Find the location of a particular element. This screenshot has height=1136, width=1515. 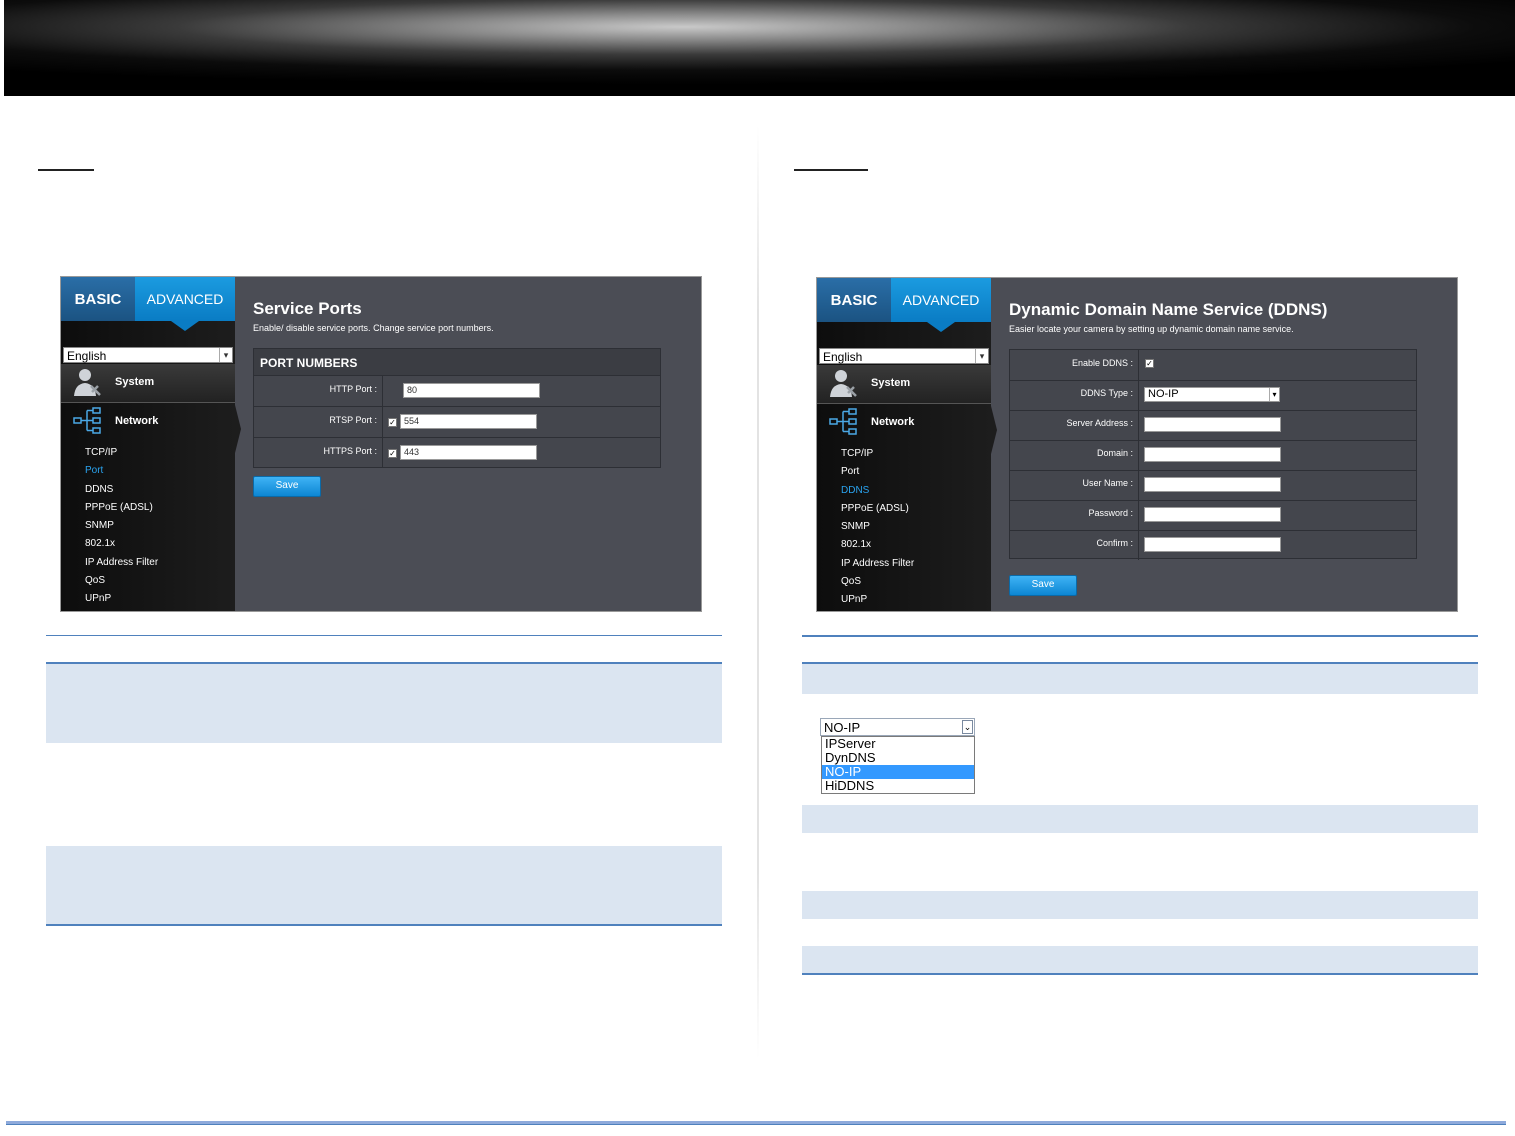

enable-ddns-row: Enable DDNS : ✓ is located at coordinates (1213, 365).